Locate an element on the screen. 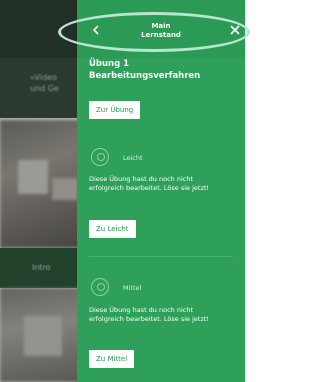 This screenshot has height=382, width=320. panel-title: Main Lernstand is located at coordinates (161, 31).